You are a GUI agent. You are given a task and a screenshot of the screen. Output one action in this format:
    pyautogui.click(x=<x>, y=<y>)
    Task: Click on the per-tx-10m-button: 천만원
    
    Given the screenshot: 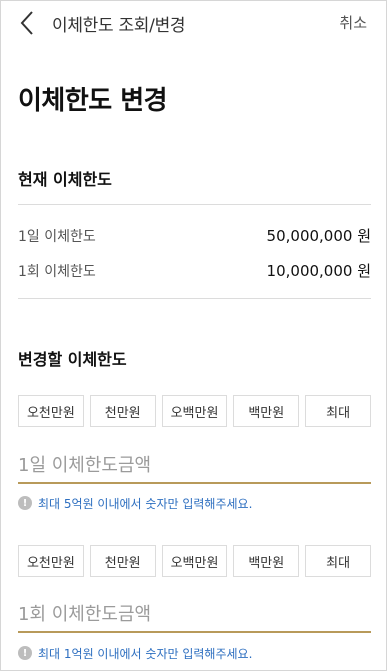 What is the action you would take?
    pyautogui.click(x=122, y=561)
    